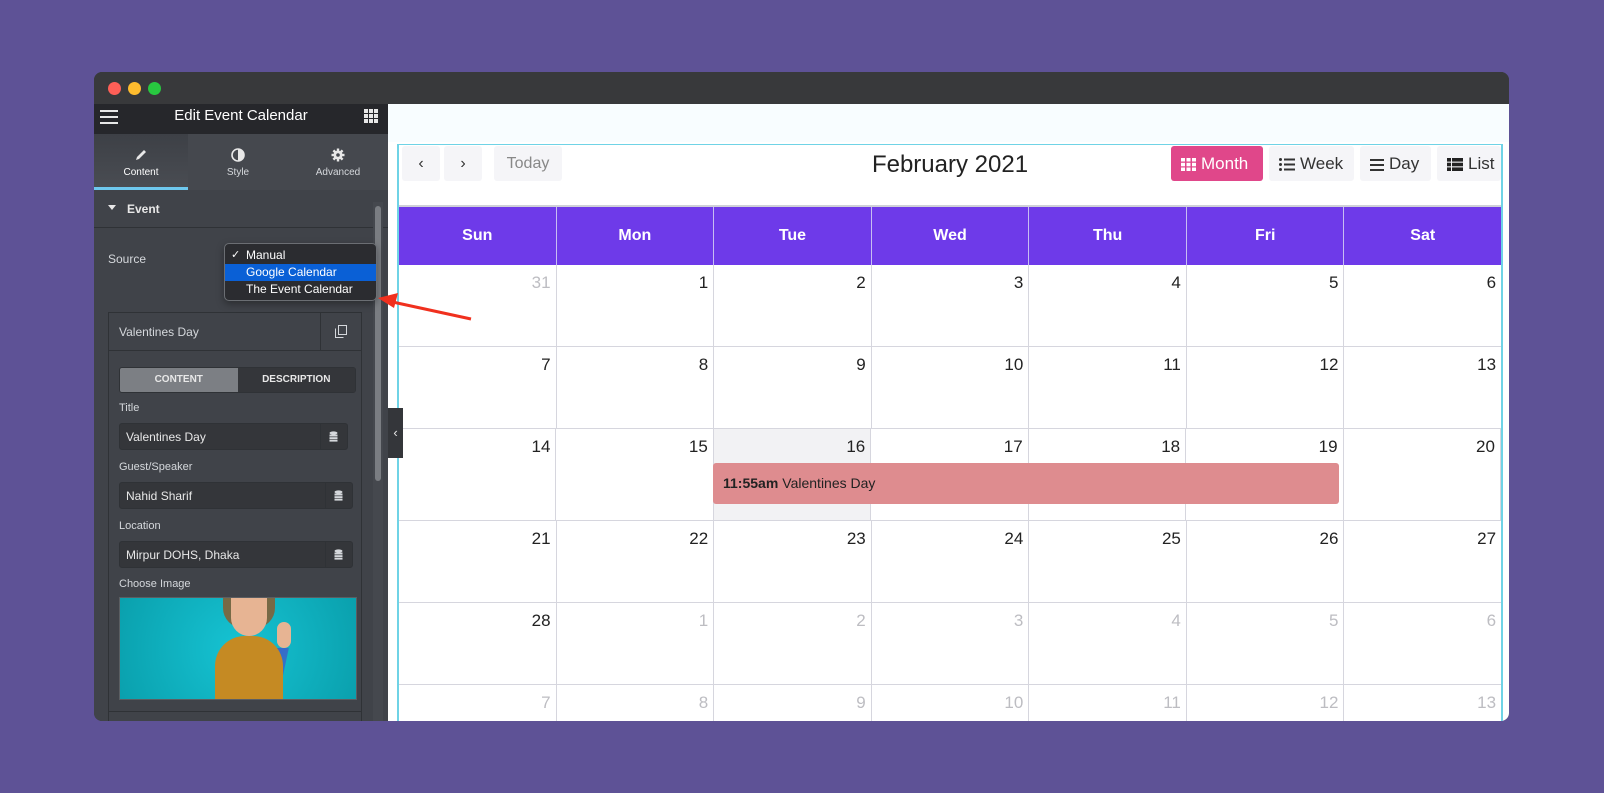 This screenshot has width=1604, height=793. Describe the element at coordinates (300, 289) in the screenshot. I see `source-option-the-event-calendar: The Event Calendar` at that location.